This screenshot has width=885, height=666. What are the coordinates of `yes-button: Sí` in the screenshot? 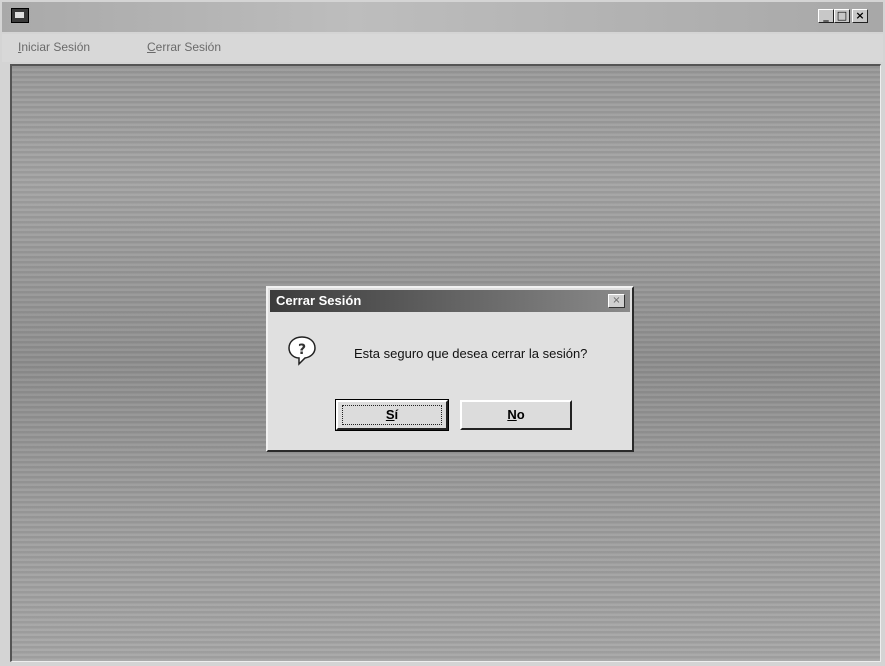 It's located at (392, 415).